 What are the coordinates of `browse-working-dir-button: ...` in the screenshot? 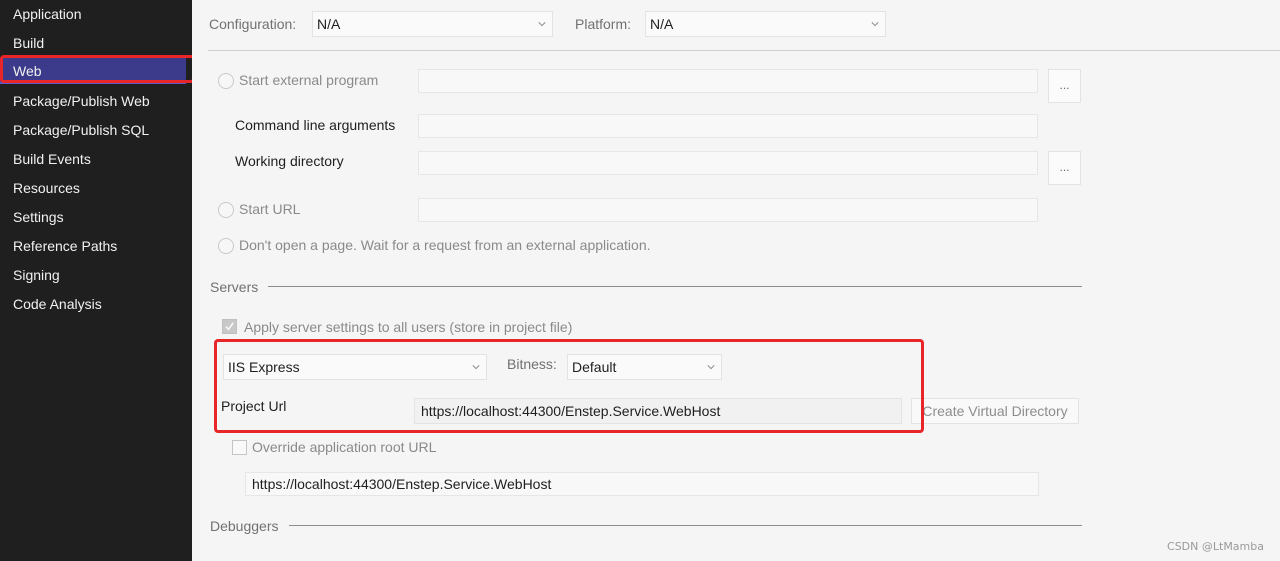 It's located at (1064, 168).